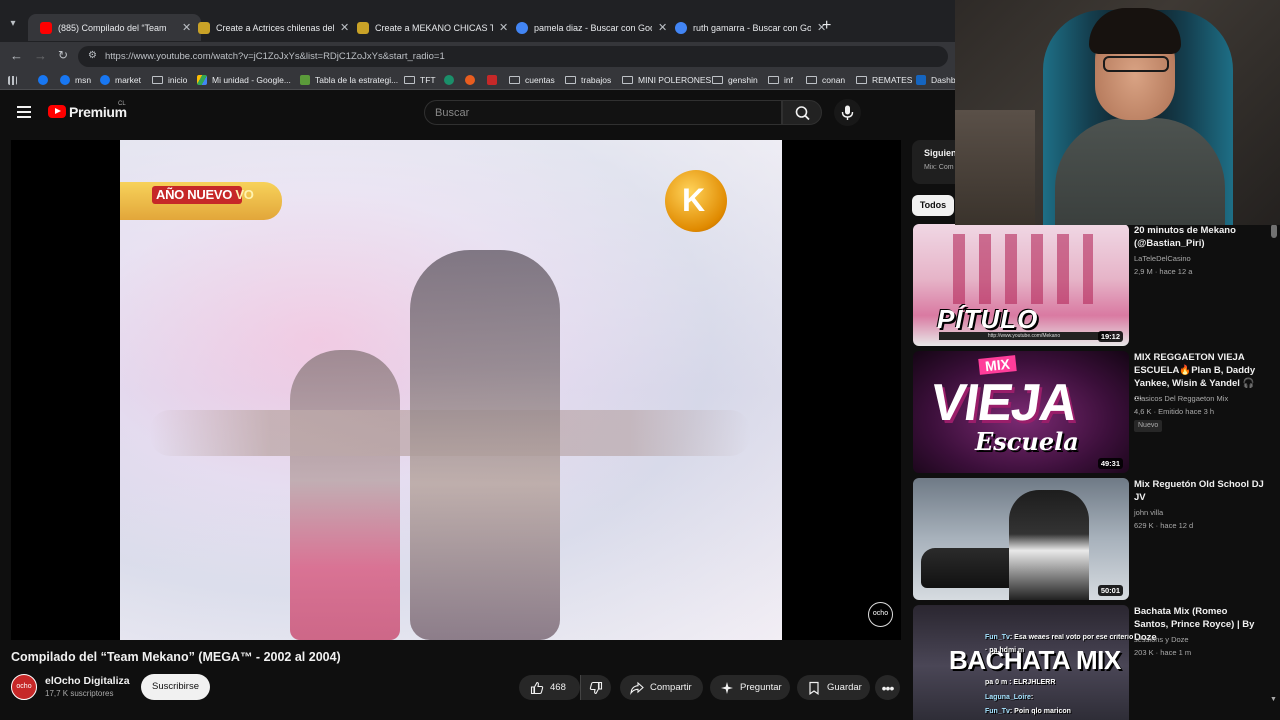 The width and height of the screenshot is (1280, 720). What do you see at coordinates (933, 205) in the screenshot?
I see `filter-chip-all: Todos` at bounding box center [933, 205].